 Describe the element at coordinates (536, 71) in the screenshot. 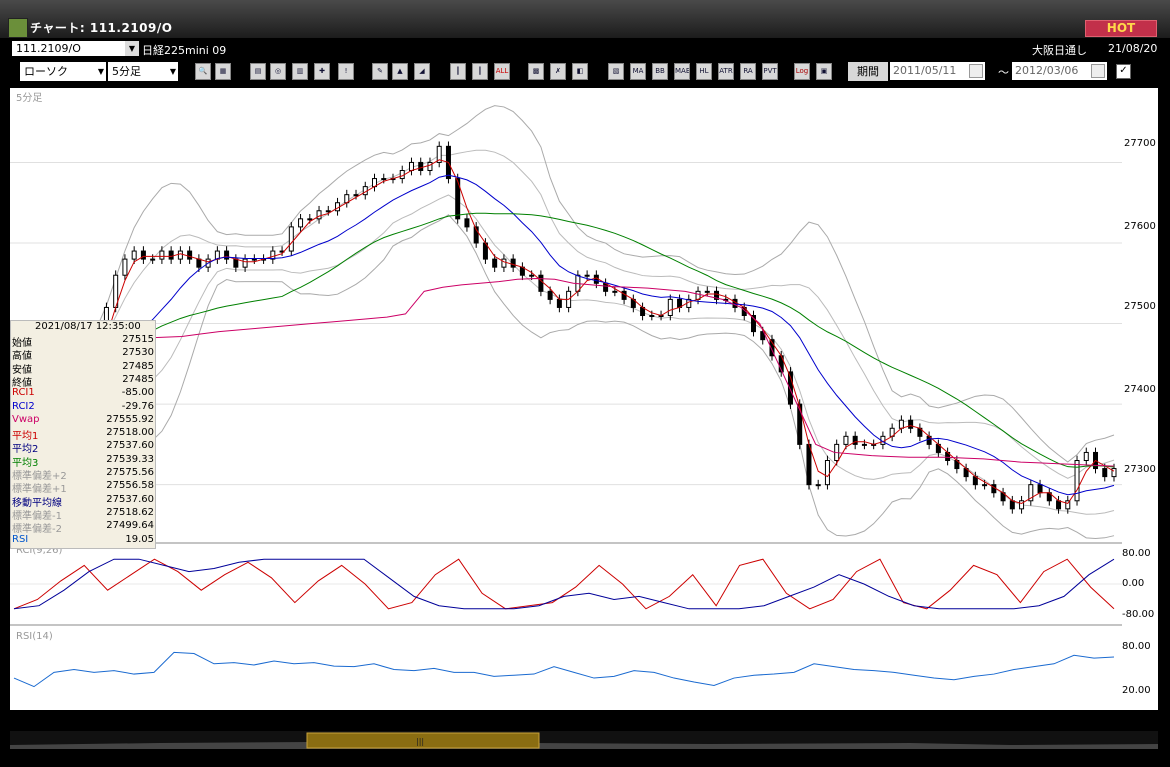

I see `grid-icon: ▩` at that location.